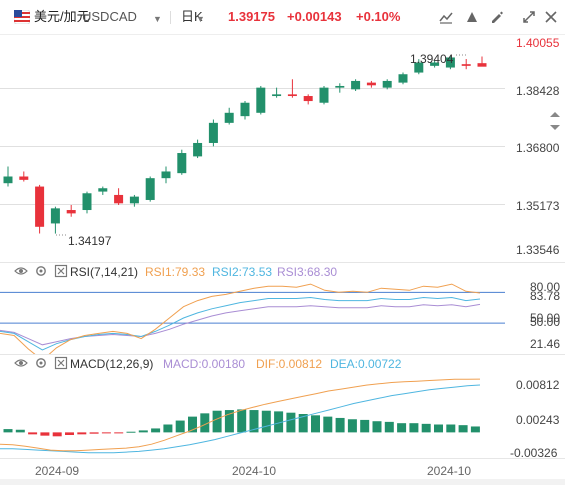 Image resolution: width=565 pixels, height=485 pixels. I want to click on time-axis-line, so click(282, 458).